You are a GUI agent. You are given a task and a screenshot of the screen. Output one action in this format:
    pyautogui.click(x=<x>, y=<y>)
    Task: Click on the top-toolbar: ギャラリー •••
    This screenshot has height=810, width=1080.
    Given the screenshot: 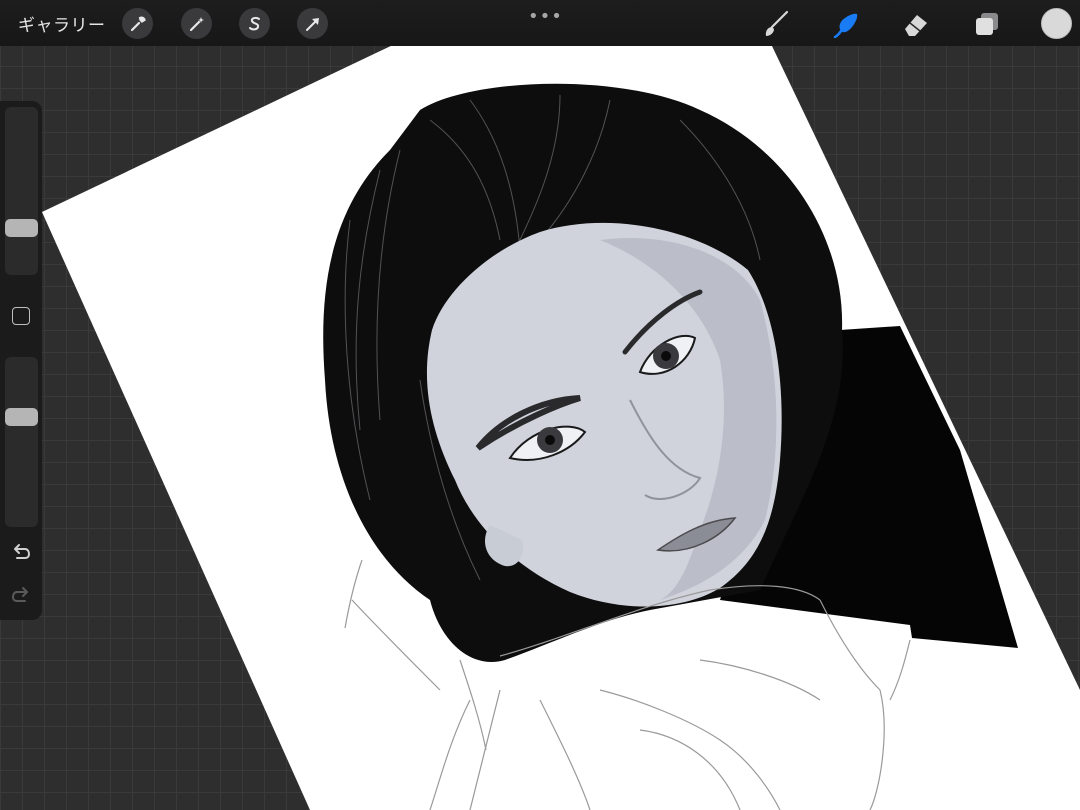 What is the action you would take?
    pyautogui.click(x=540, y=23)
    